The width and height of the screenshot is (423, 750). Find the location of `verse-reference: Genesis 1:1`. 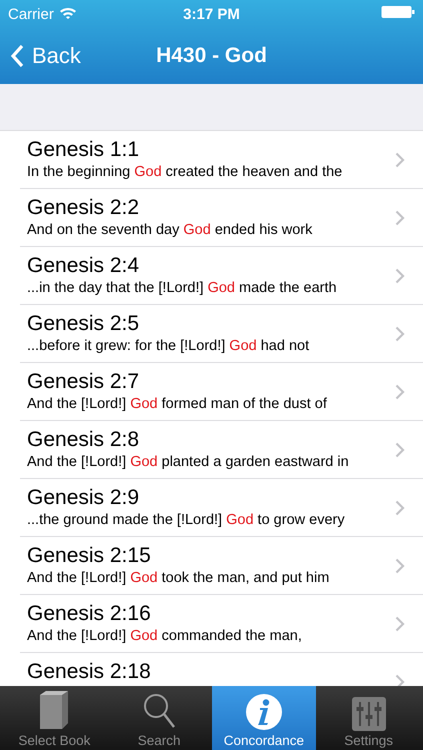

verse-reference: Genesis 1:1 is located at coordinates (83, 150).